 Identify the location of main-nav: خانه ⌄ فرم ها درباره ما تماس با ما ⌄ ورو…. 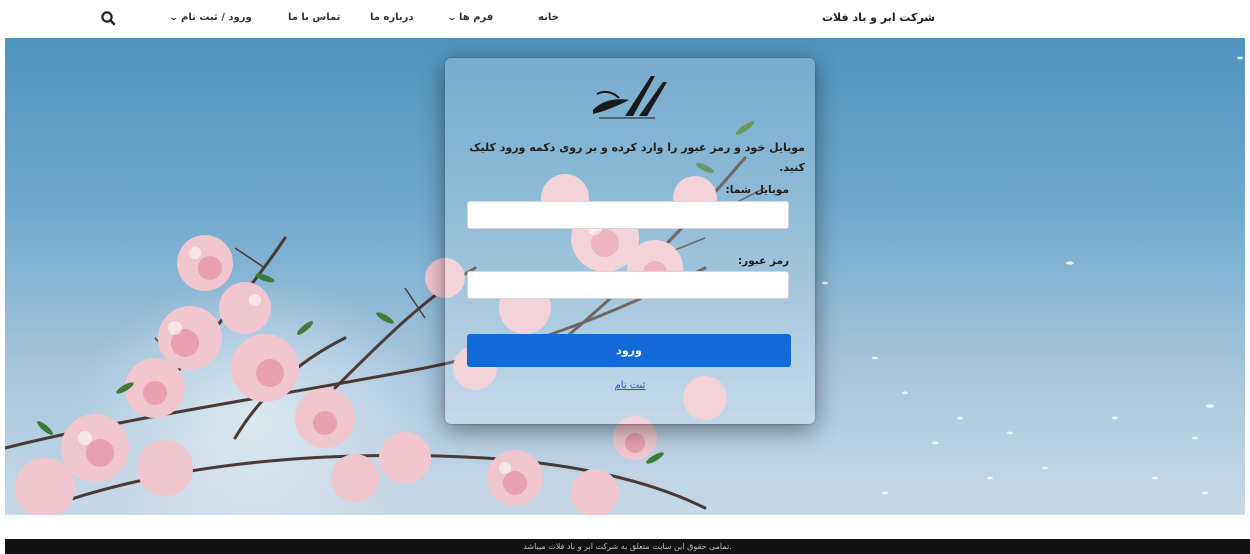
(625, 19).